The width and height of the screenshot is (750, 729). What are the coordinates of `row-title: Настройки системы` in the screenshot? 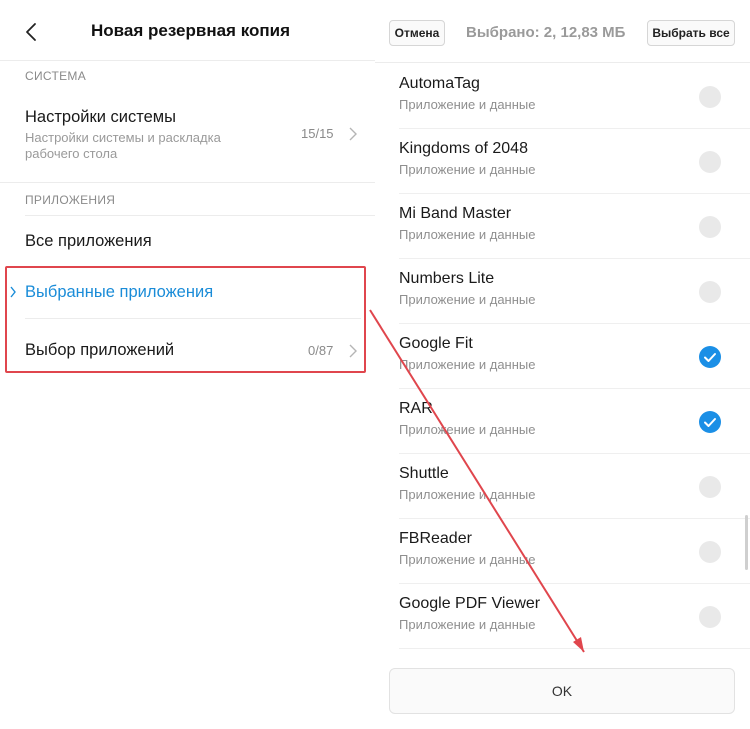 It's located at (100, 117).